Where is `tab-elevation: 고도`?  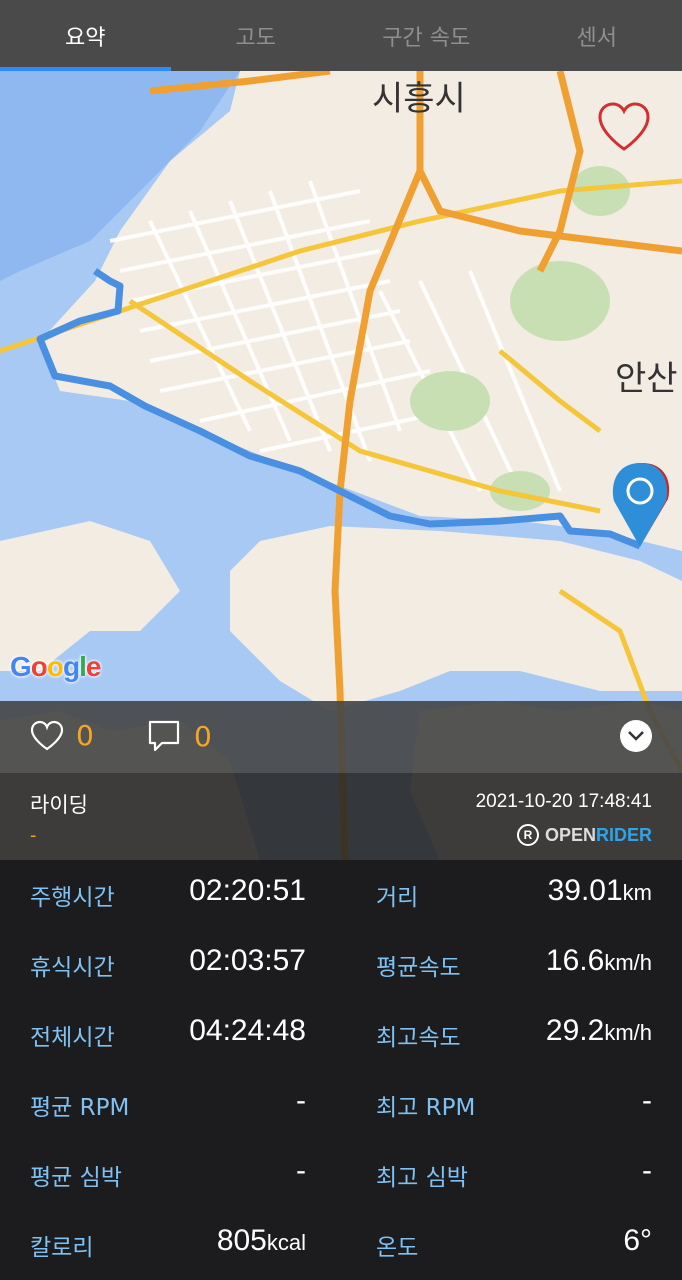 tab-elevation: 고도 is located at coordinates (256, 35).